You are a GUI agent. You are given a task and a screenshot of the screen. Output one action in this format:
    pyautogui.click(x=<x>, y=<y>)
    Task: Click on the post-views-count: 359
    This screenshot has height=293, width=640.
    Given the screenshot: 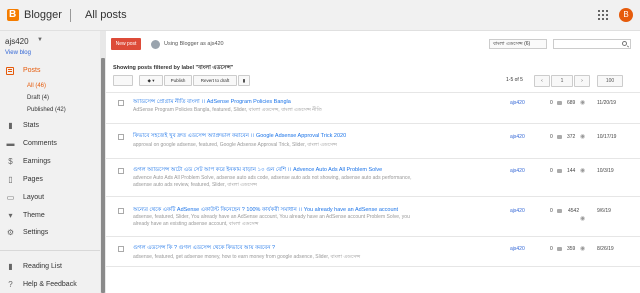 What is the action you would take?
    pyautogui.click(x=571, y=249)
    